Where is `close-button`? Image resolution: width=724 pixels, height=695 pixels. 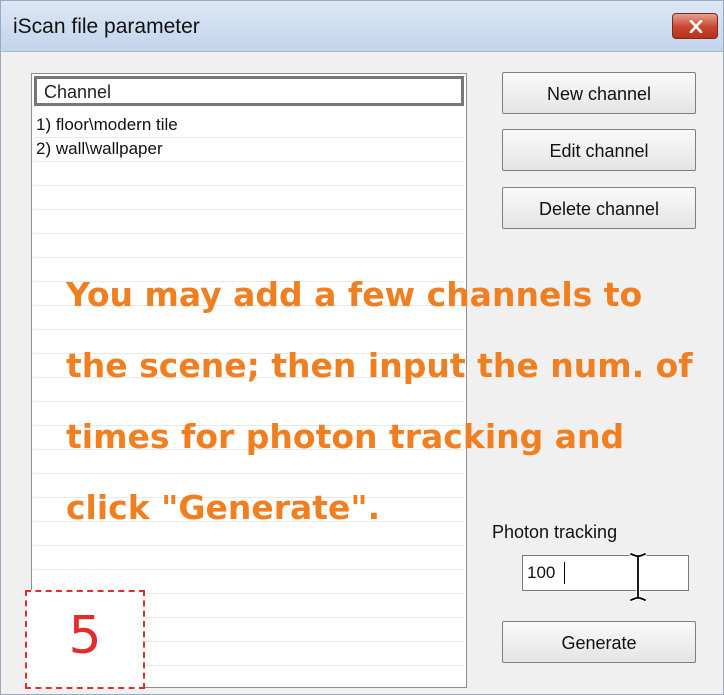
close-button is located at coordinates (695, 26).